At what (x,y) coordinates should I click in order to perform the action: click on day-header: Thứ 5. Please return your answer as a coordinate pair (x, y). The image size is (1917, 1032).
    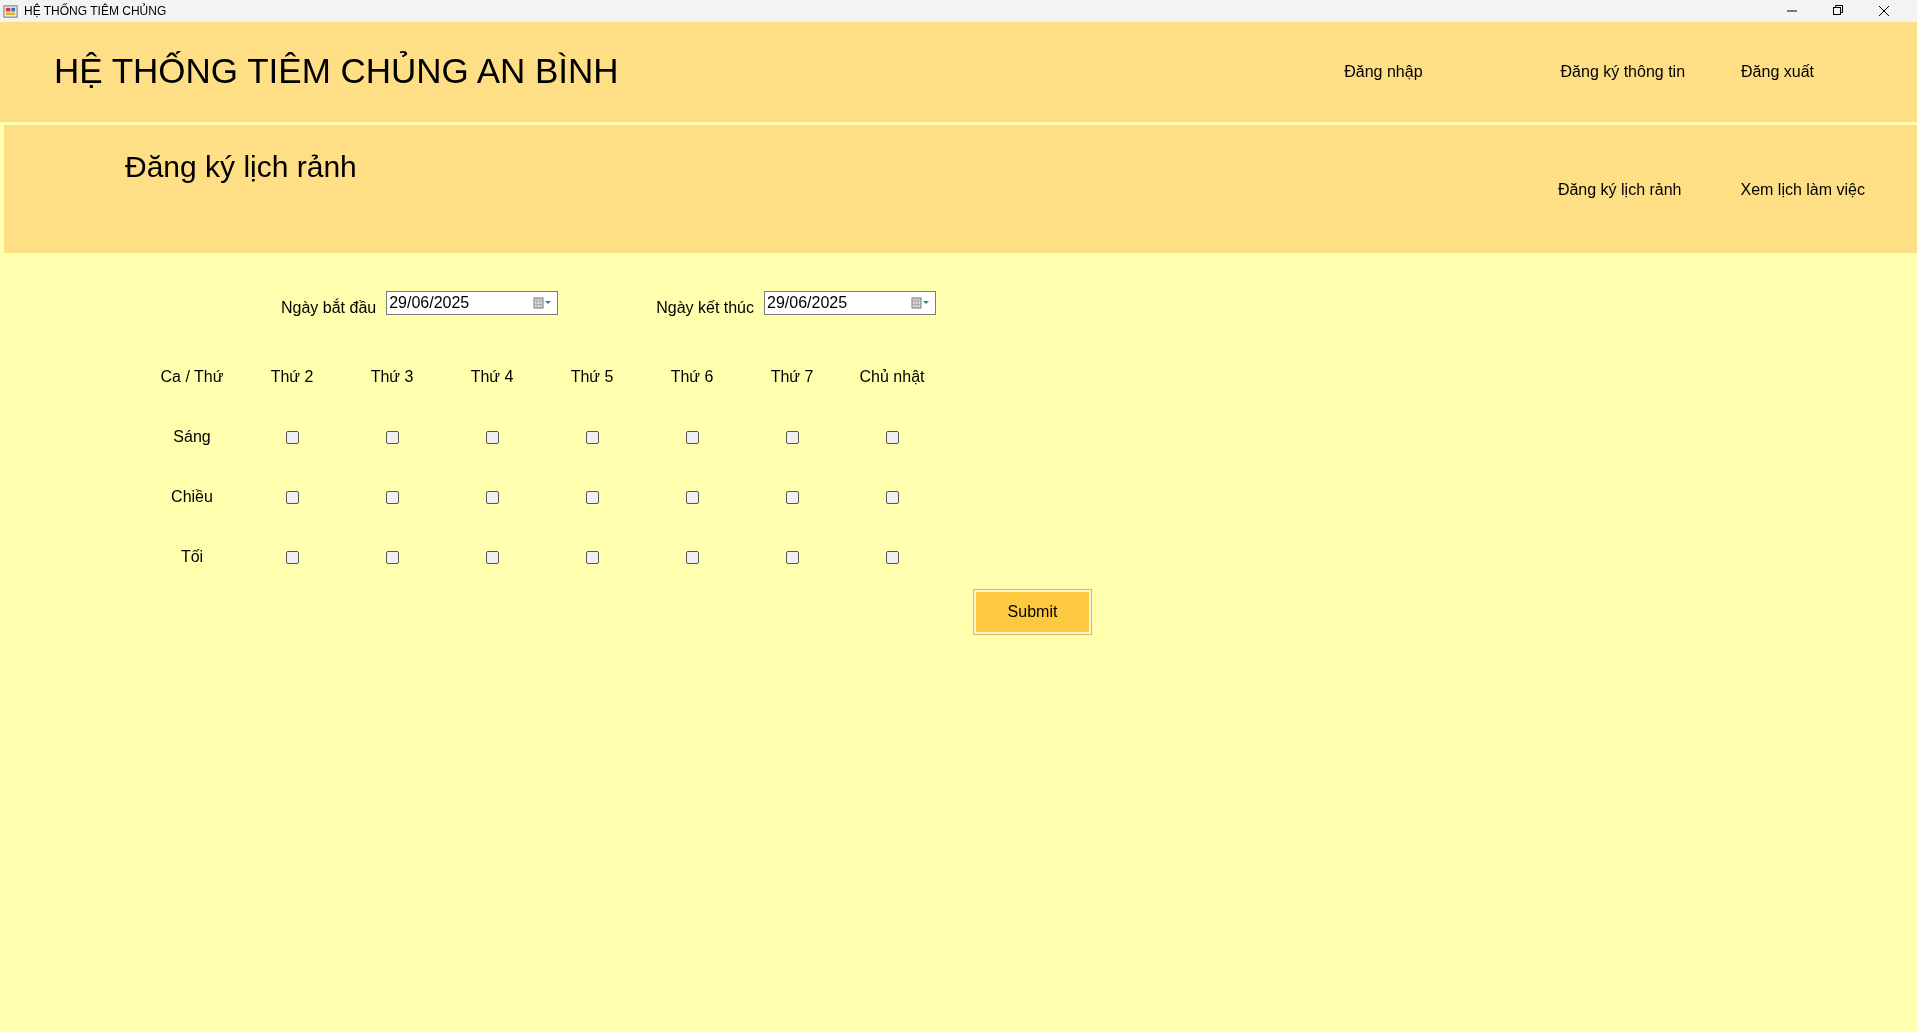
    Looking at the image, I should click on (592, 377).